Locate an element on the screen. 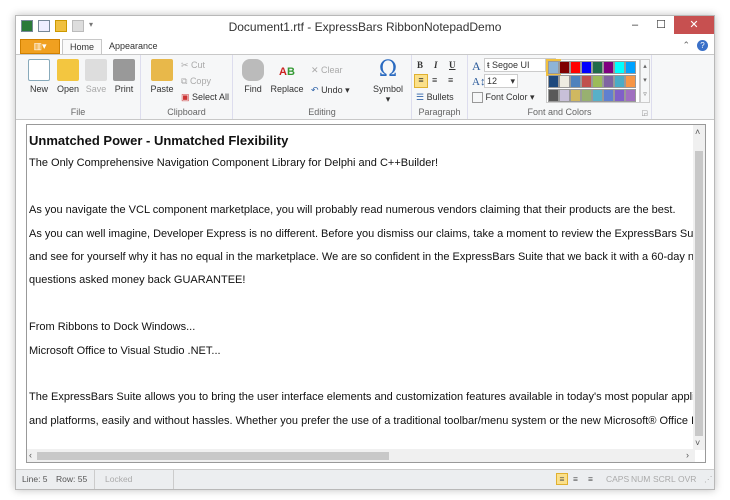 This screenshot has height=500, width=730. status-align-left-button: ≡ is located at coordinates (562, 479).